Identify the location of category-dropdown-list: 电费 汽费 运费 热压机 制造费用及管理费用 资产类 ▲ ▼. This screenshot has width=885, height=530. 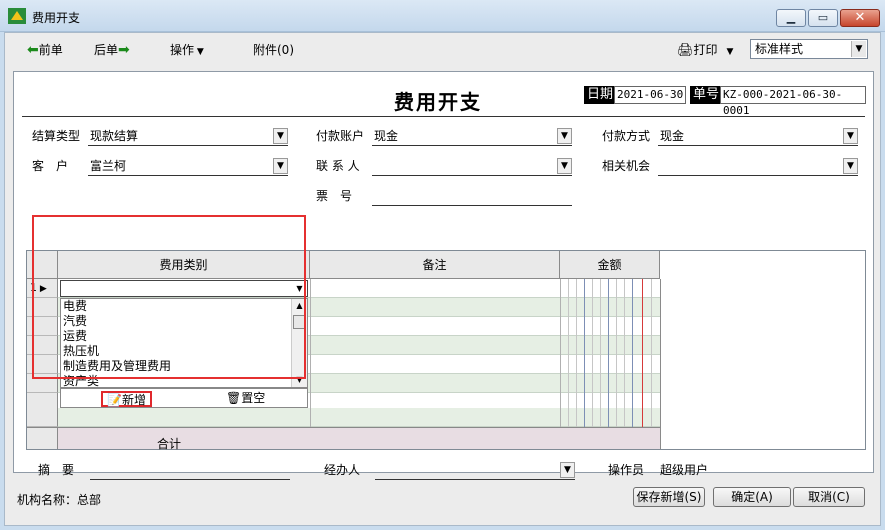
(184, 343).